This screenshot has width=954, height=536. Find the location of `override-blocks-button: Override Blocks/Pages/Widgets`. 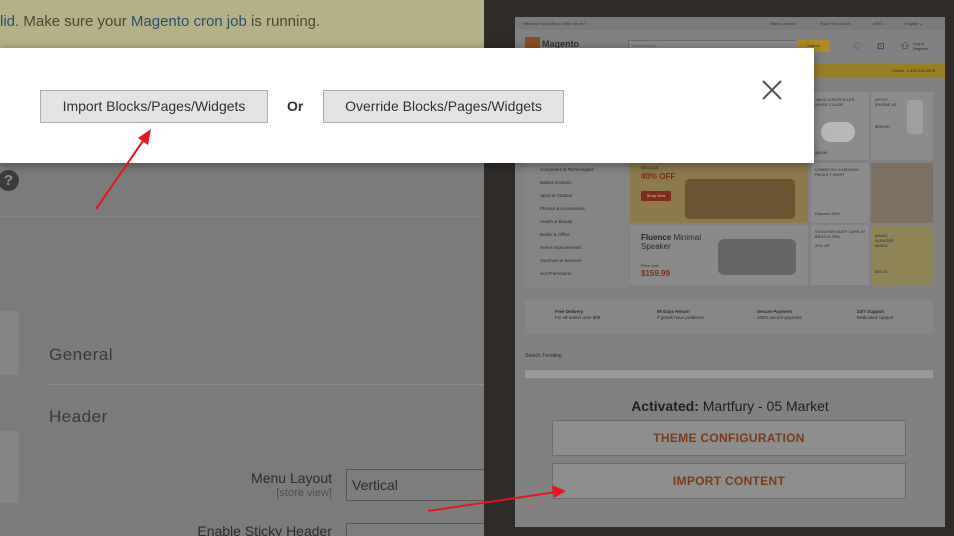

override-blocks-button: Override Blocks/Pages/Widgets is located at coordinates (443, 106).